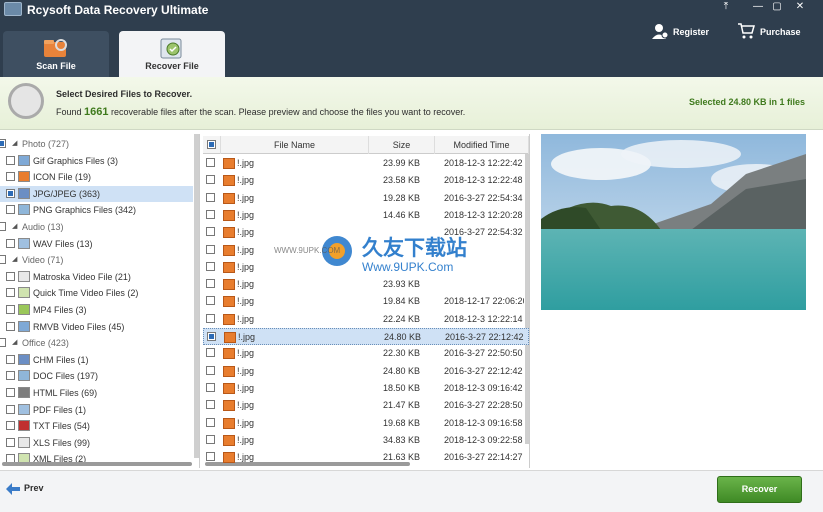 The image size is (823, 512). Describe the element at coordinates (758, 7) in the screenshot. I see `minimize-button: —` at that location.